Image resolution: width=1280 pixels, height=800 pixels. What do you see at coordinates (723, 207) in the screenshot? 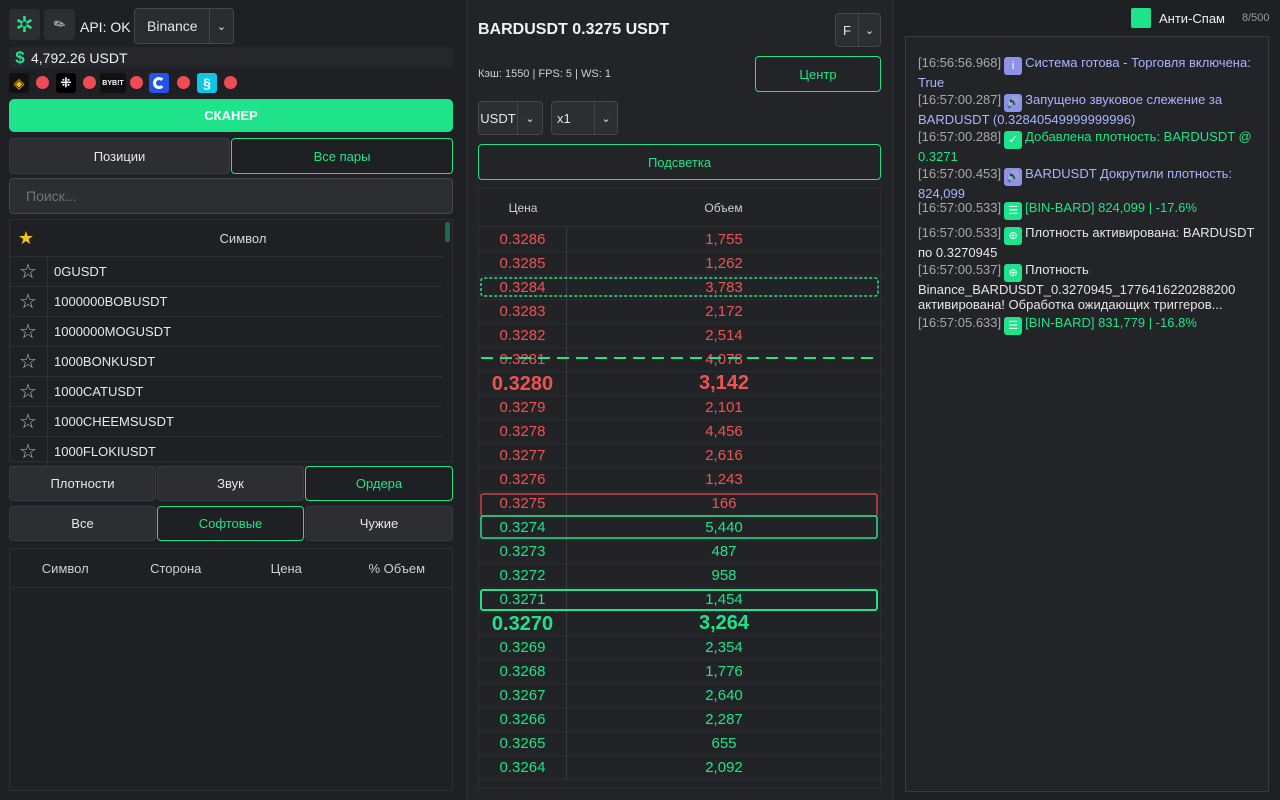
I see `col-volume-header: Объем` at bounding box center [723, 207].